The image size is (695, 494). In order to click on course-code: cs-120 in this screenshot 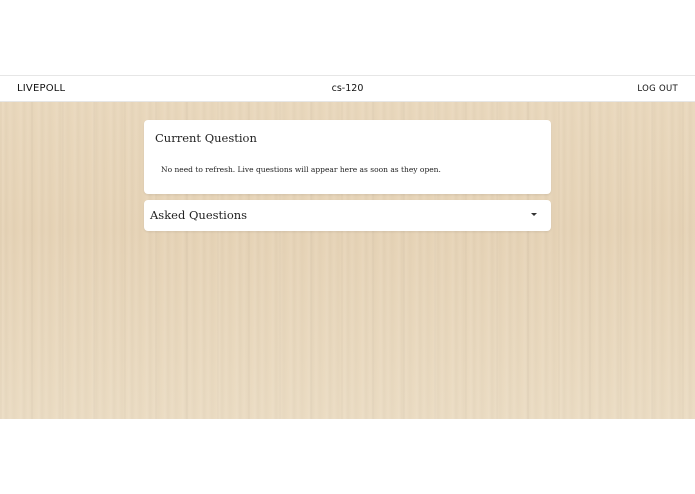, I will do `click(347, 88)`.